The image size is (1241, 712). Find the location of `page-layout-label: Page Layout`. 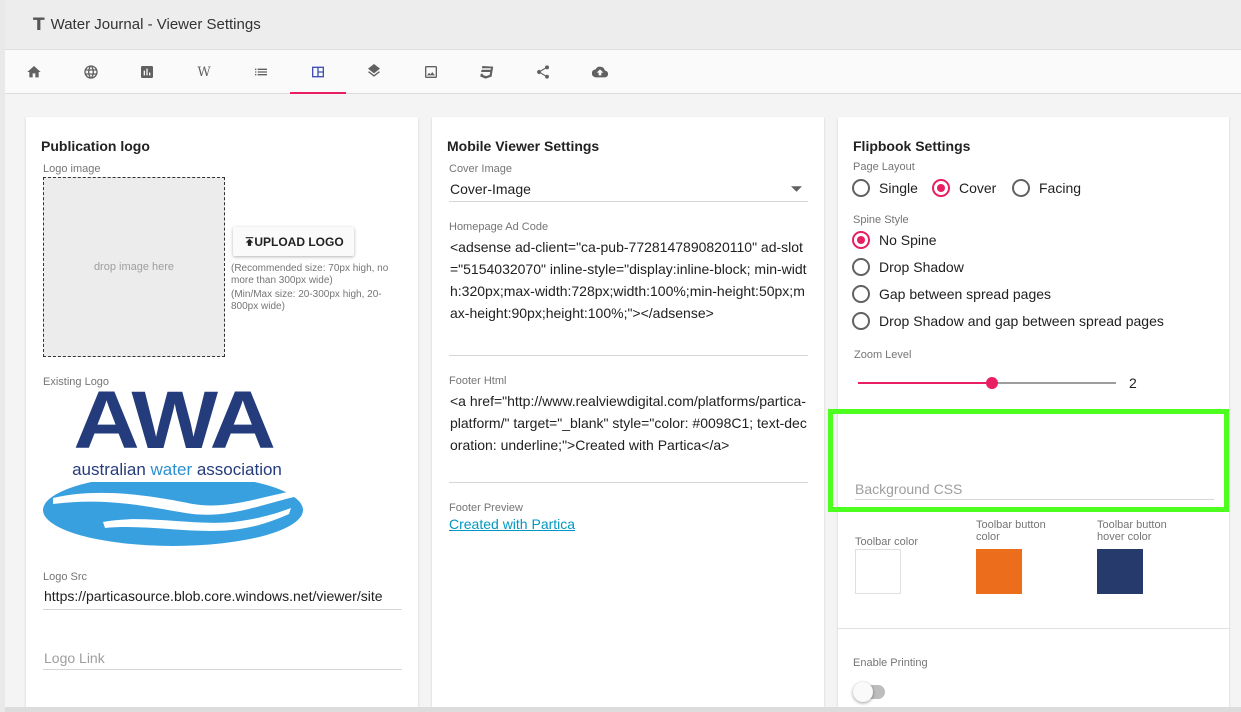

page-layout-label: Page Layout is located at coordinates (884, 167).